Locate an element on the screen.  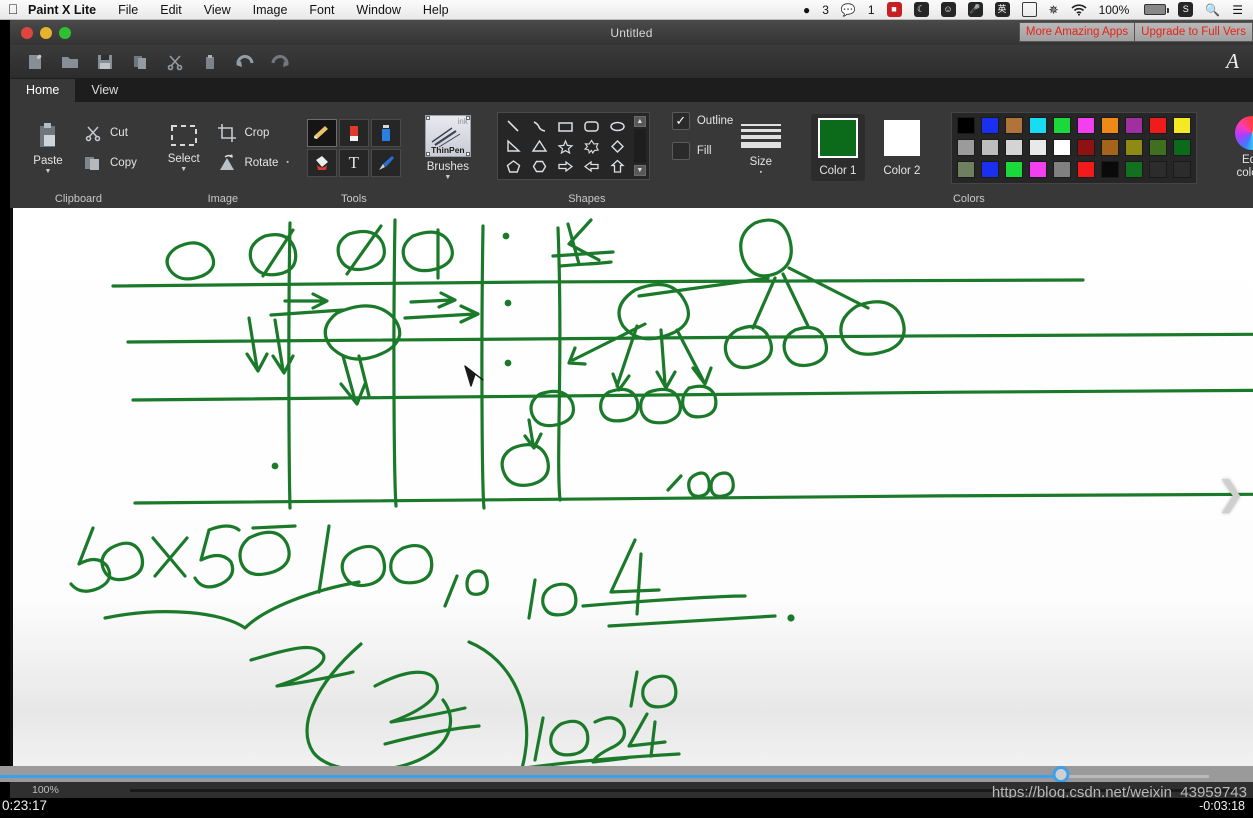
shapes-scrollbar: ▲ ▼ is located at coordinates (639, 146).